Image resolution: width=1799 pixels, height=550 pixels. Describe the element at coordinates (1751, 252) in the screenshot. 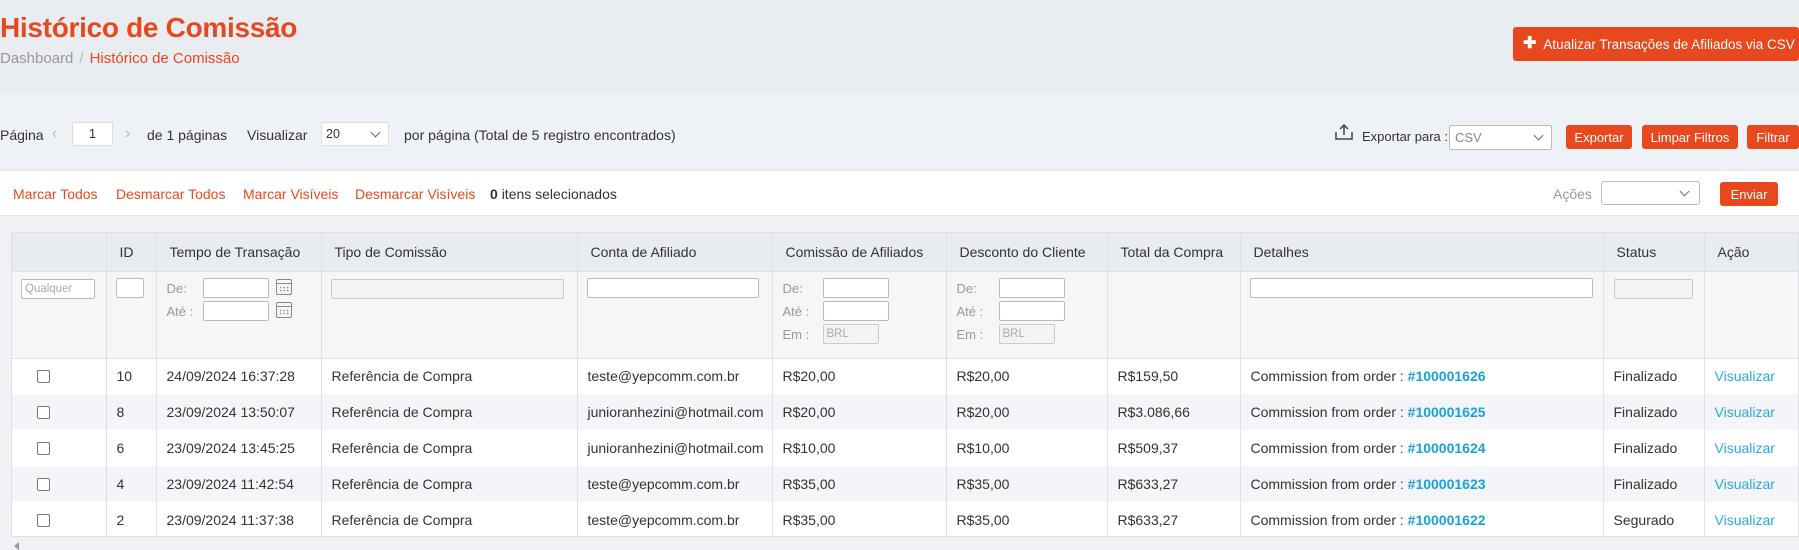

I see `col-header-action: Ação` at that location.